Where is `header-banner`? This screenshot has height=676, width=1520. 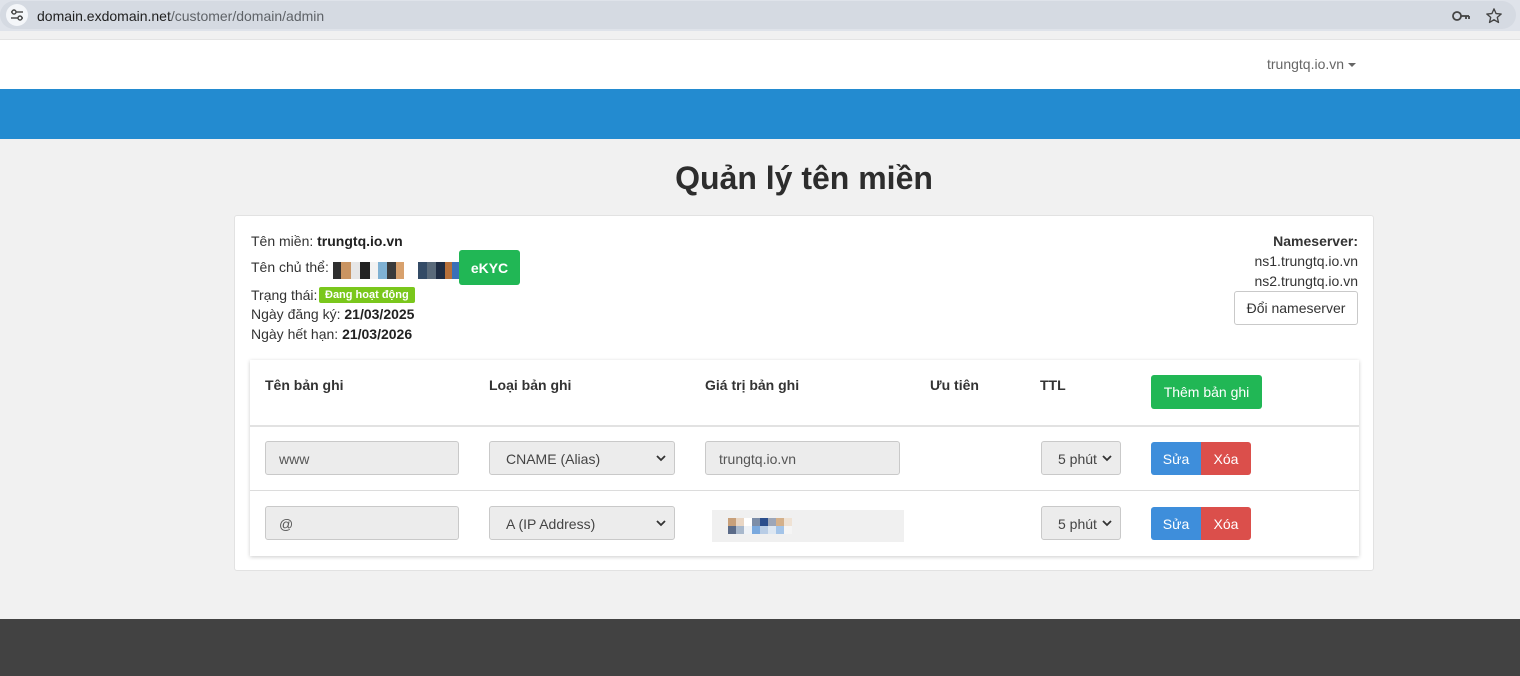
header-banner is located at coordinates (760, 114).